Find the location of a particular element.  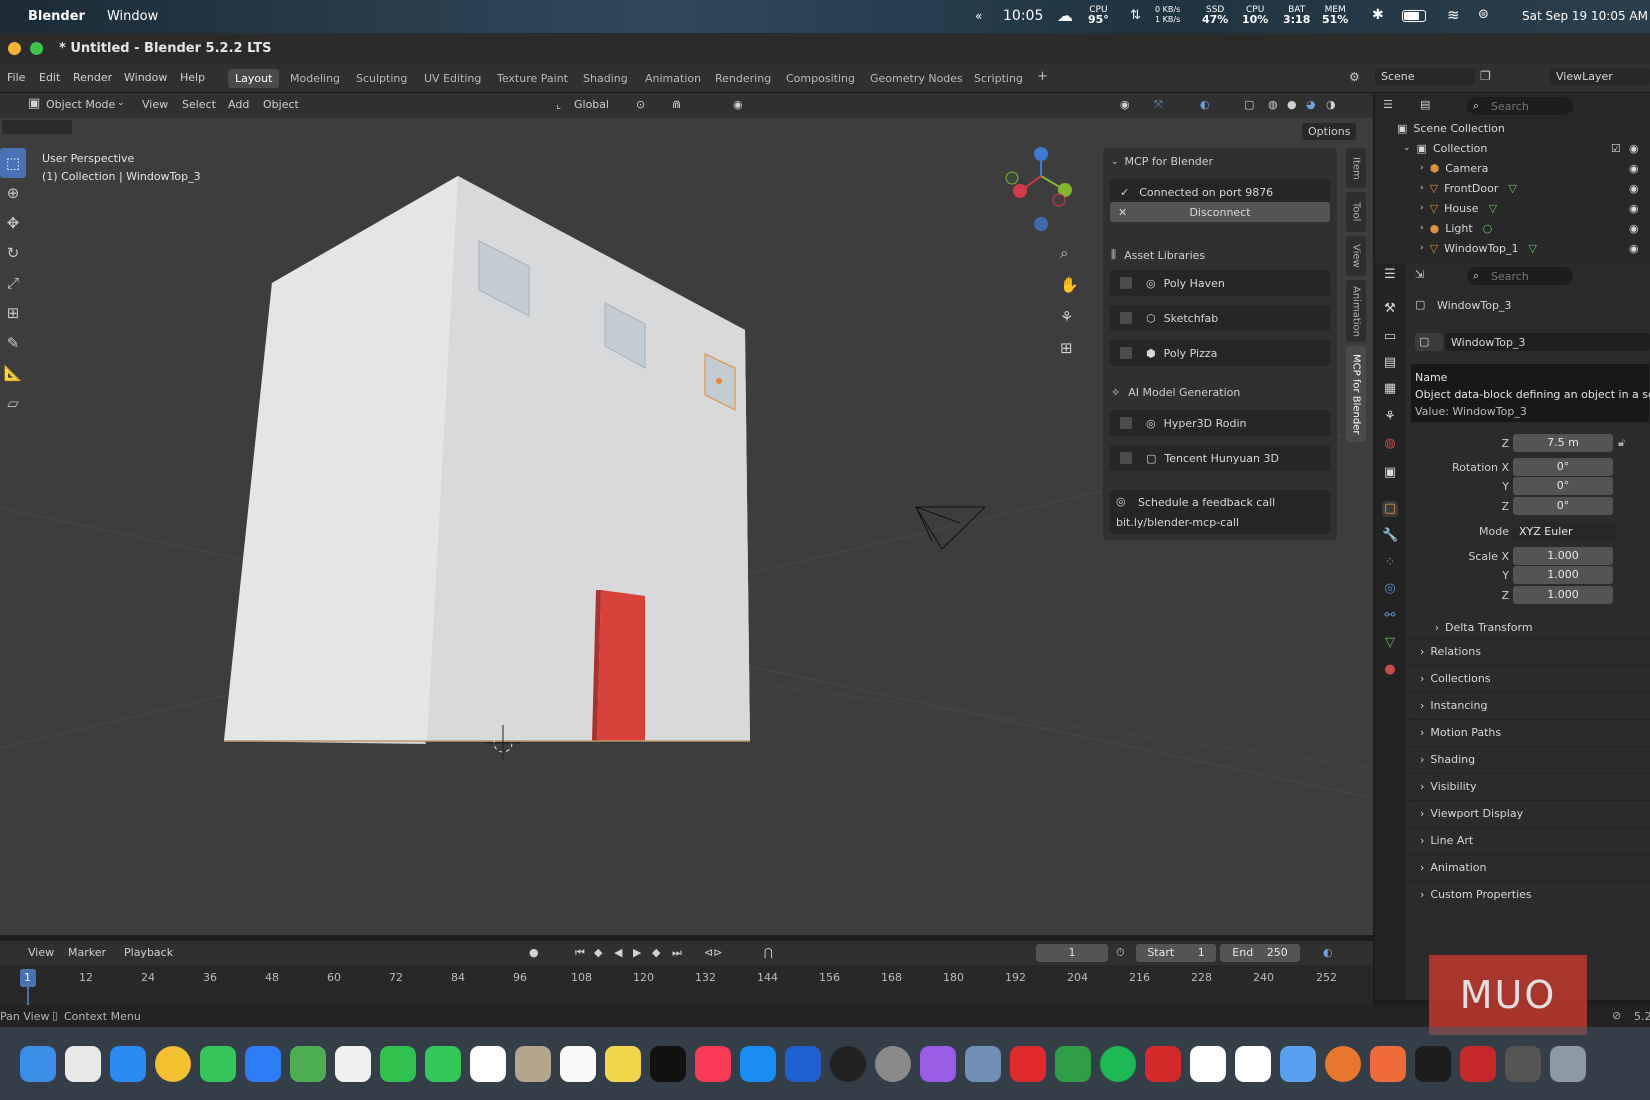

macos-app-name: Blender is located at coordinates (56, 16).